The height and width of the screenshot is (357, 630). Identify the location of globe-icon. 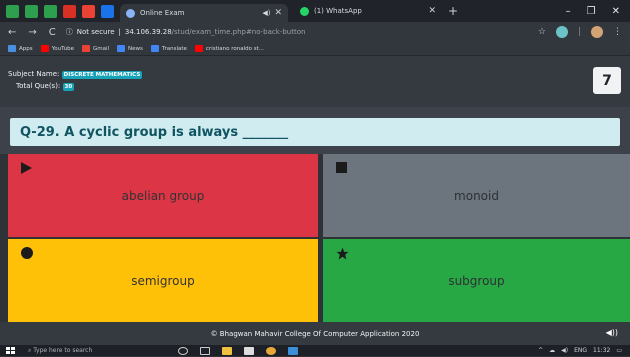
(130, 13).